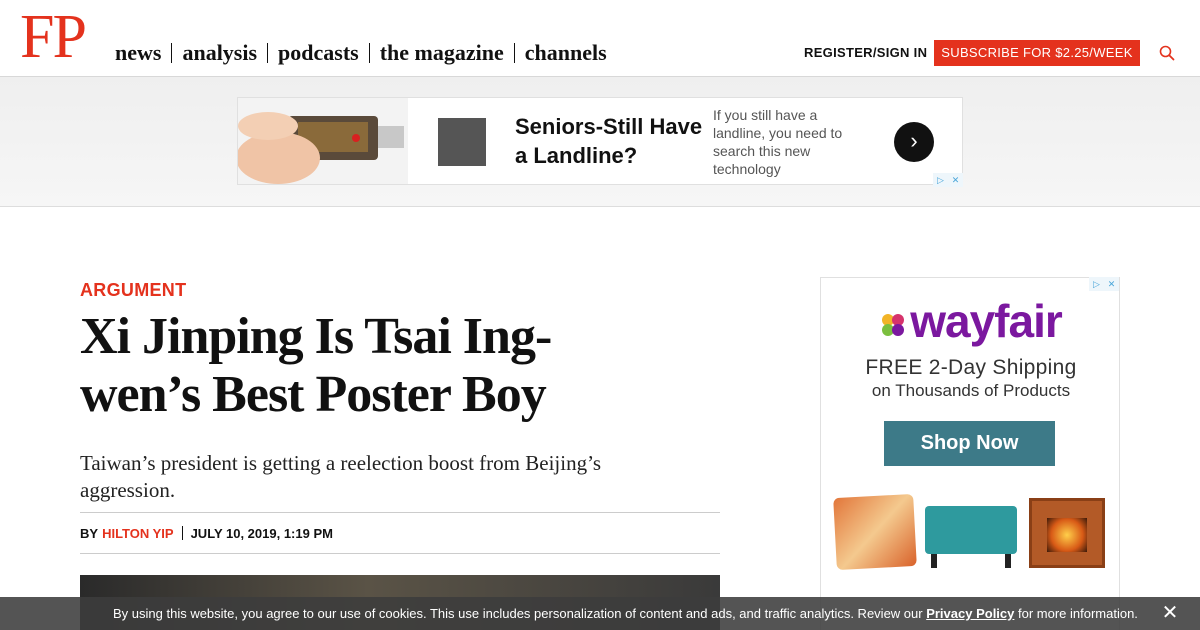 The height and width of the screenshot is (630, 1200). What do you see at coordinates (323, 141) in the screenshot?
I see `usb-hub-image` at bounding box center [323, 141].